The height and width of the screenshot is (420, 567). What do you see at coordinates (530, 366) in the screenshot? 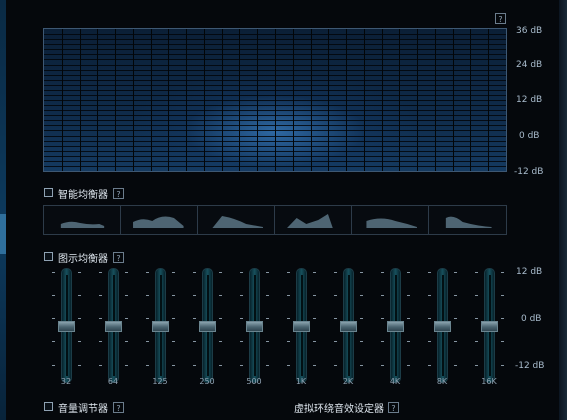
I see `eq-scale-label-minus12: -12 dB` at bounding box center [530, 366].